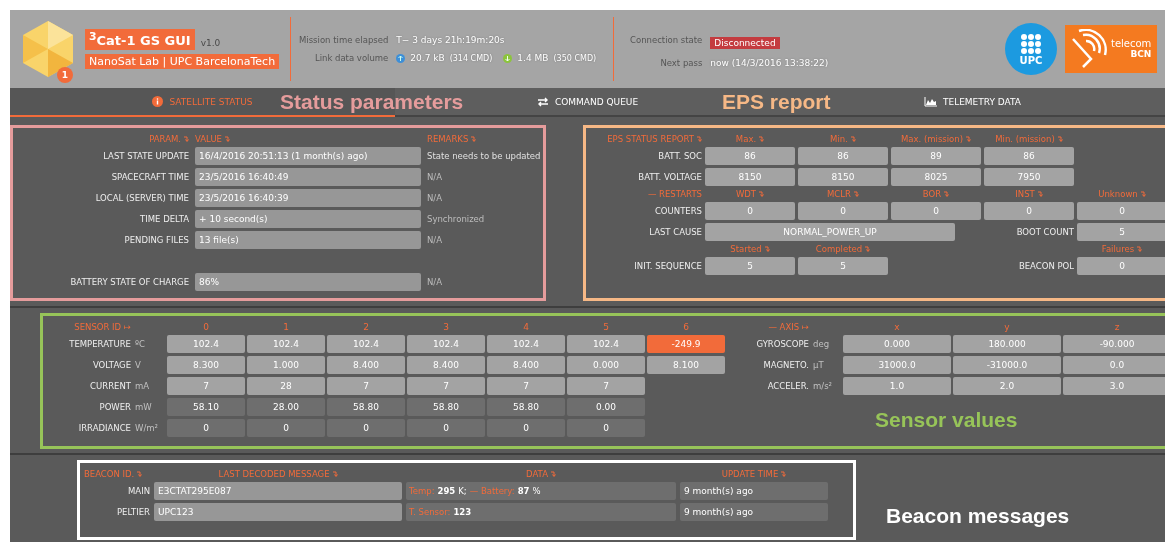  What do you see at coordinates (366, 327) in the screenshot?
I see `column-header: 2` at bounding box center [366, 327].